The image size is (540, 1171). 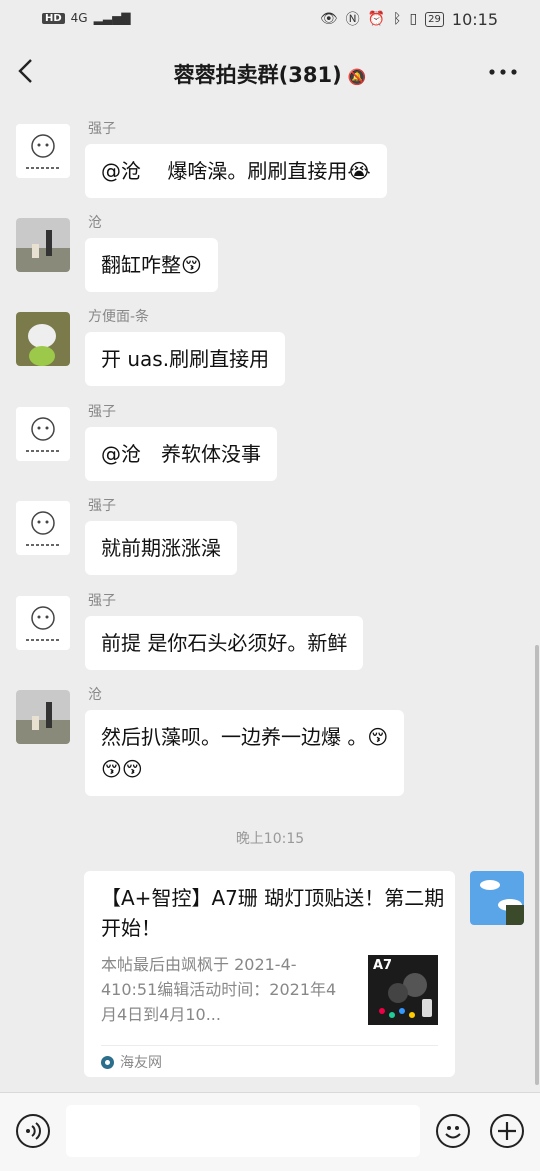 What do you see at coordinates (245, 737) in the screenshot?
I see `message-line: 然后扒藻呗。一边养一边爆 。😚` at bounding box center [245, 737].